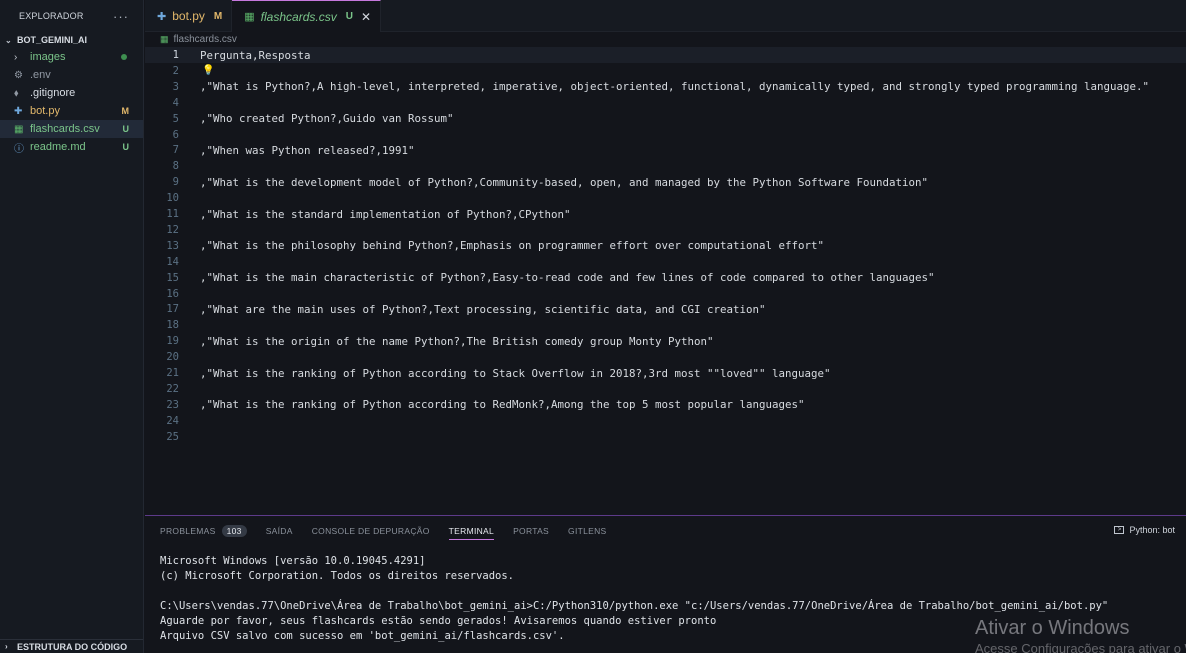  Describe the element at coordinates (665, 421) in the screenshot. I see `code-line: 24` at that location.